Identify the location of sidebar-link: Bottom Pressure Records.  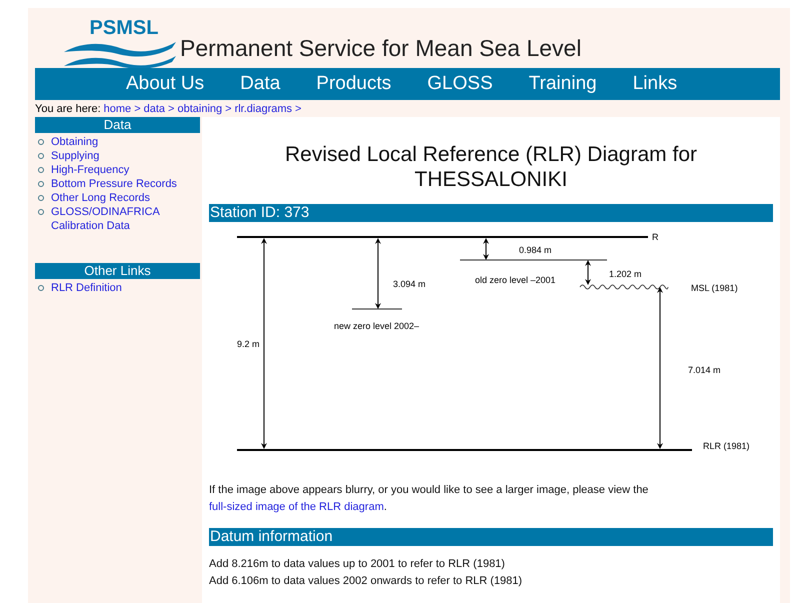
(114, 184).